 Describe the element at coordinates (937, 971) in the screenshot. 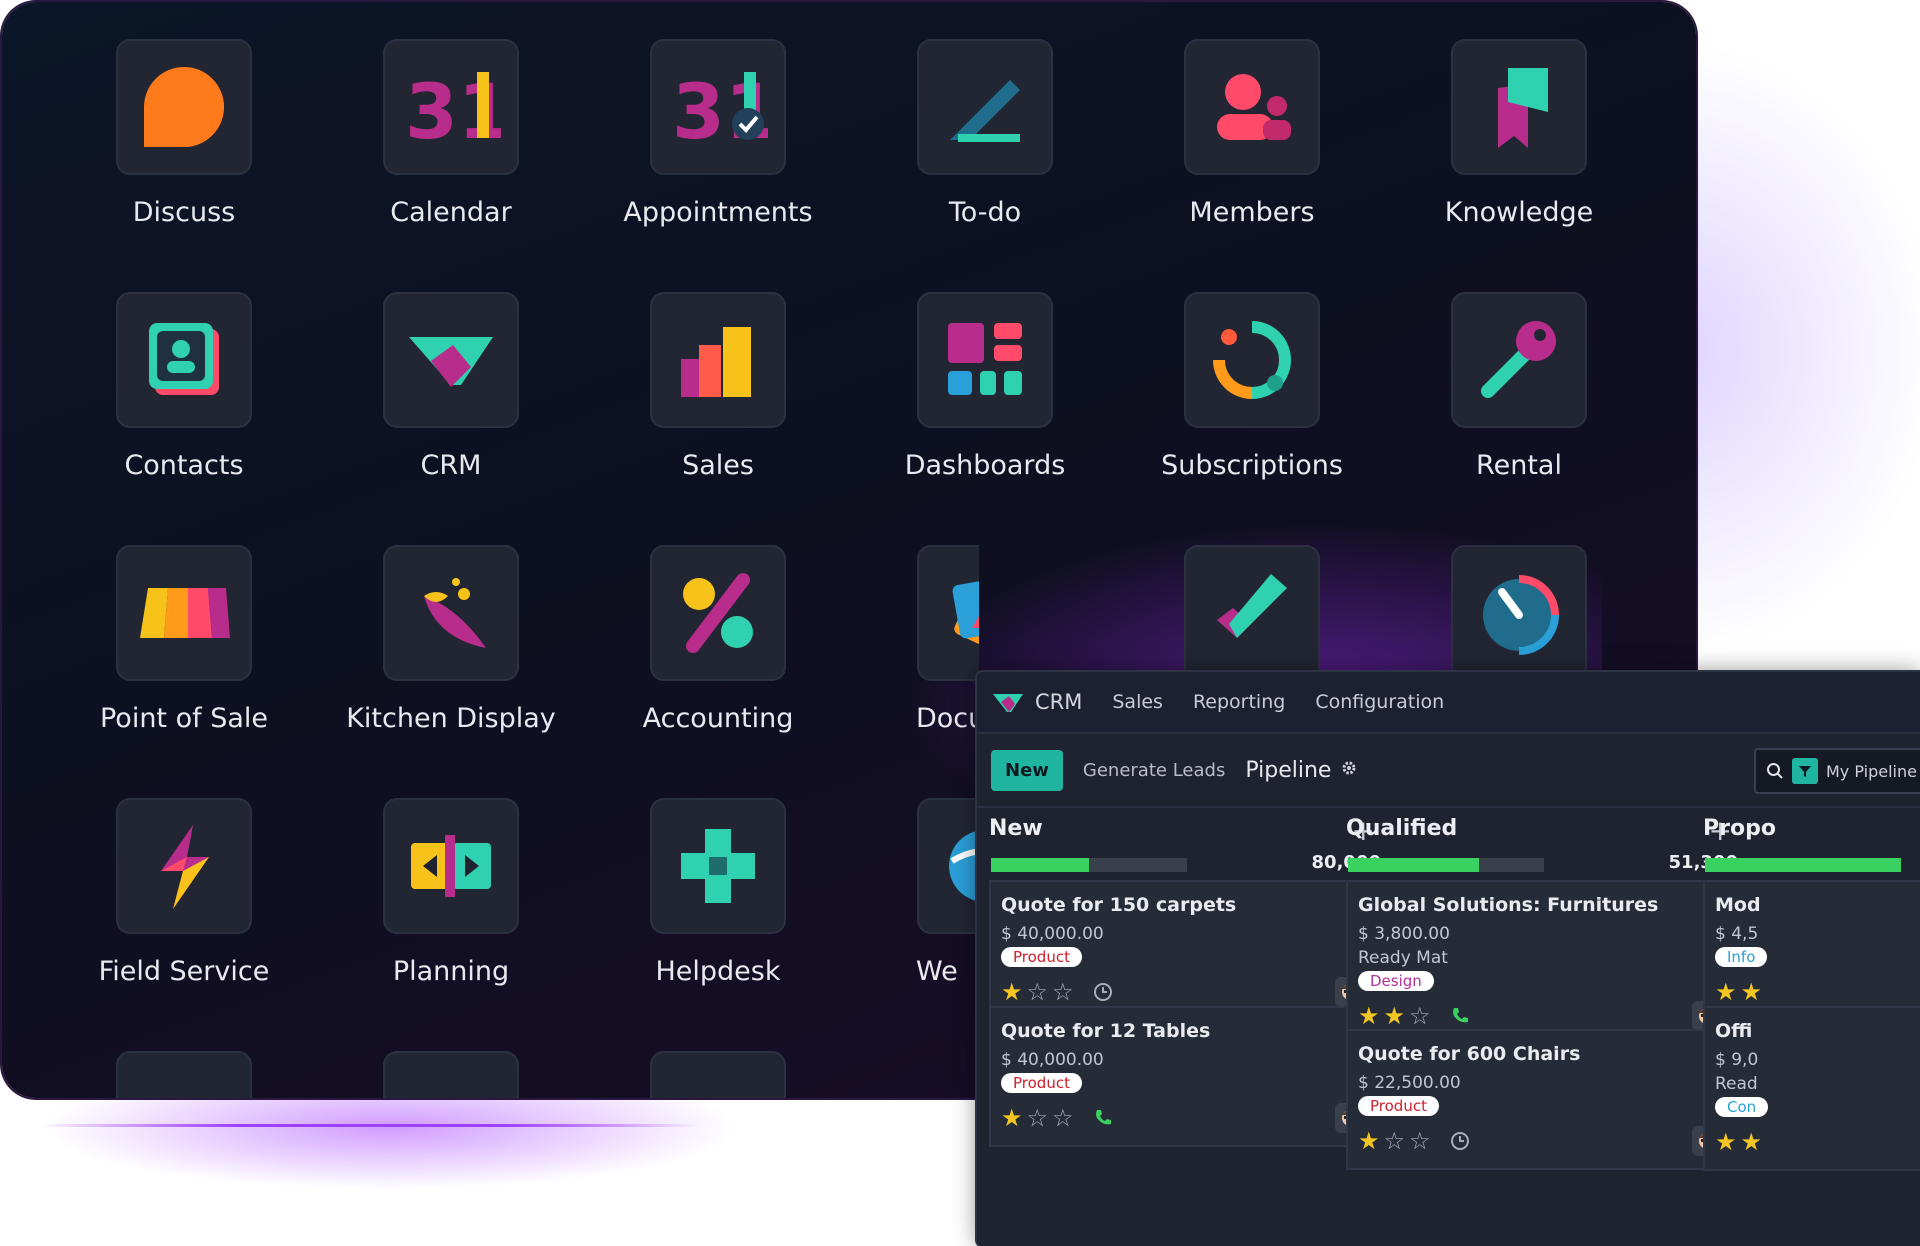

I see `app-label: We` at that location.